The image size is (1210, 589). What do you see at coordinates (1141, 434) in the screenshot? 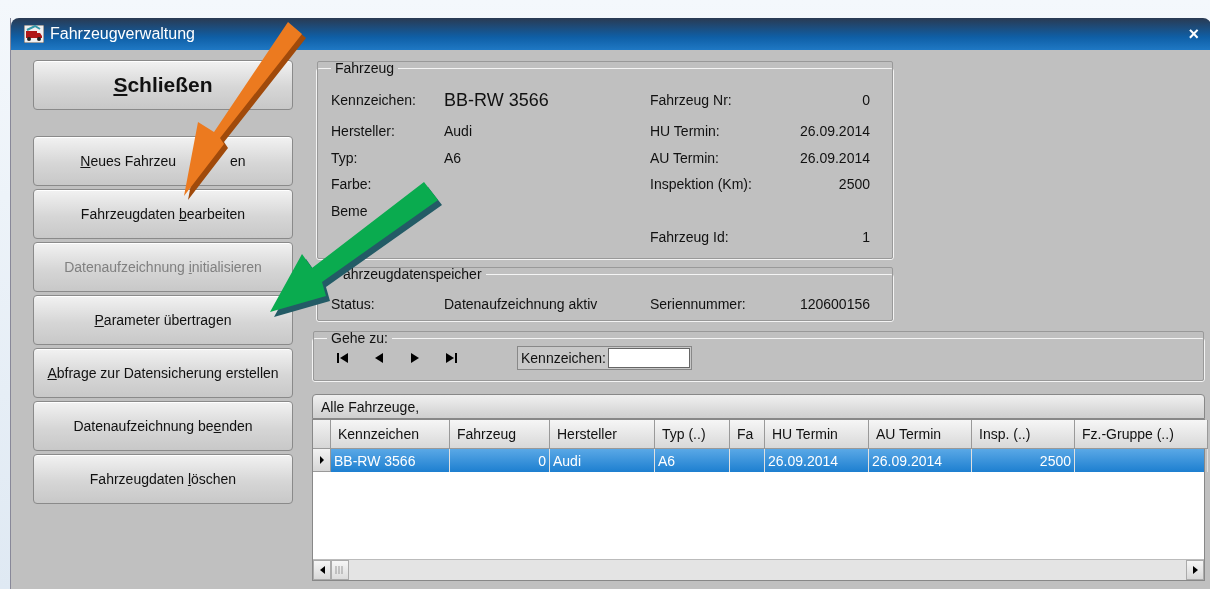
I see `column-header: Fz.-Gruppe (..)` at bounding box center [1141, 434].